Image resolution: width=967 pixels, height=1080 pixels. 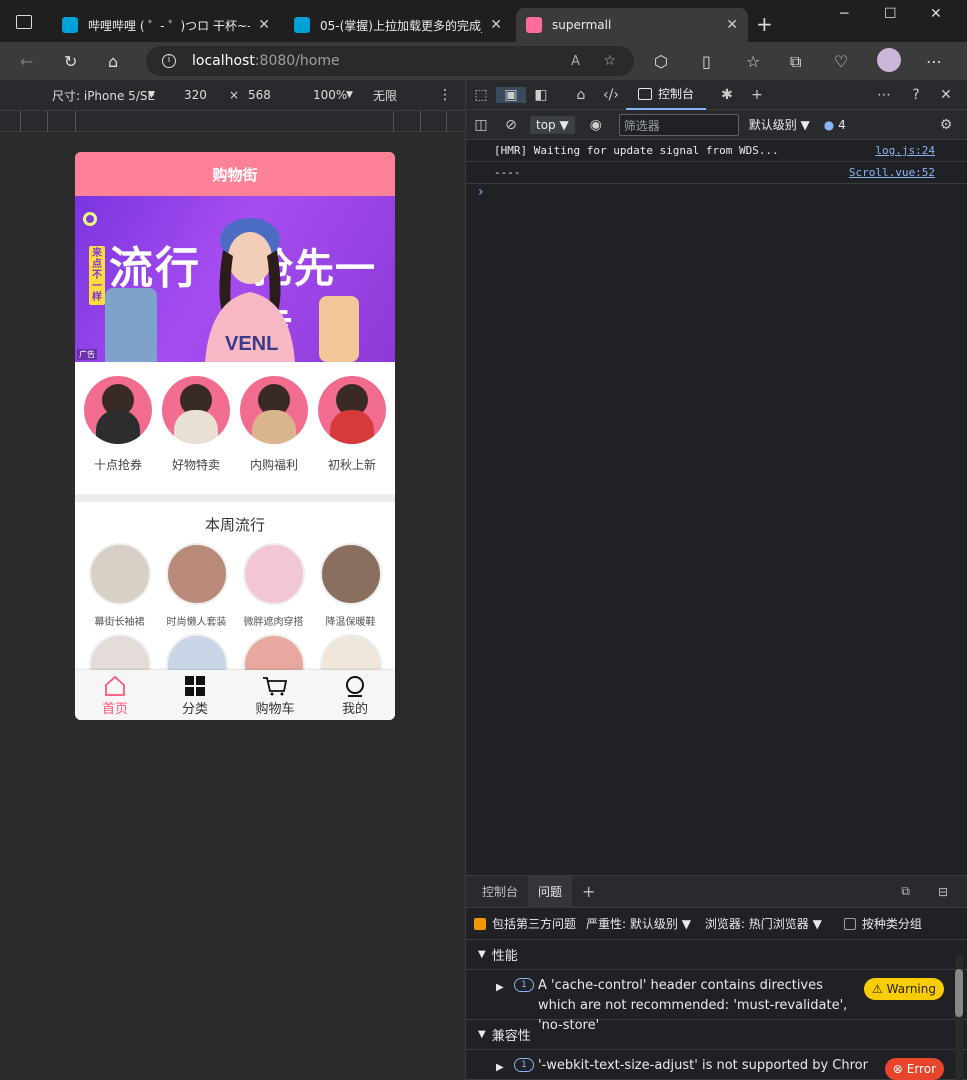 What do you see at coordinates (841, 61) in the screenshot?
I see `health-icon: ♡` at bounding box center [841, 61].